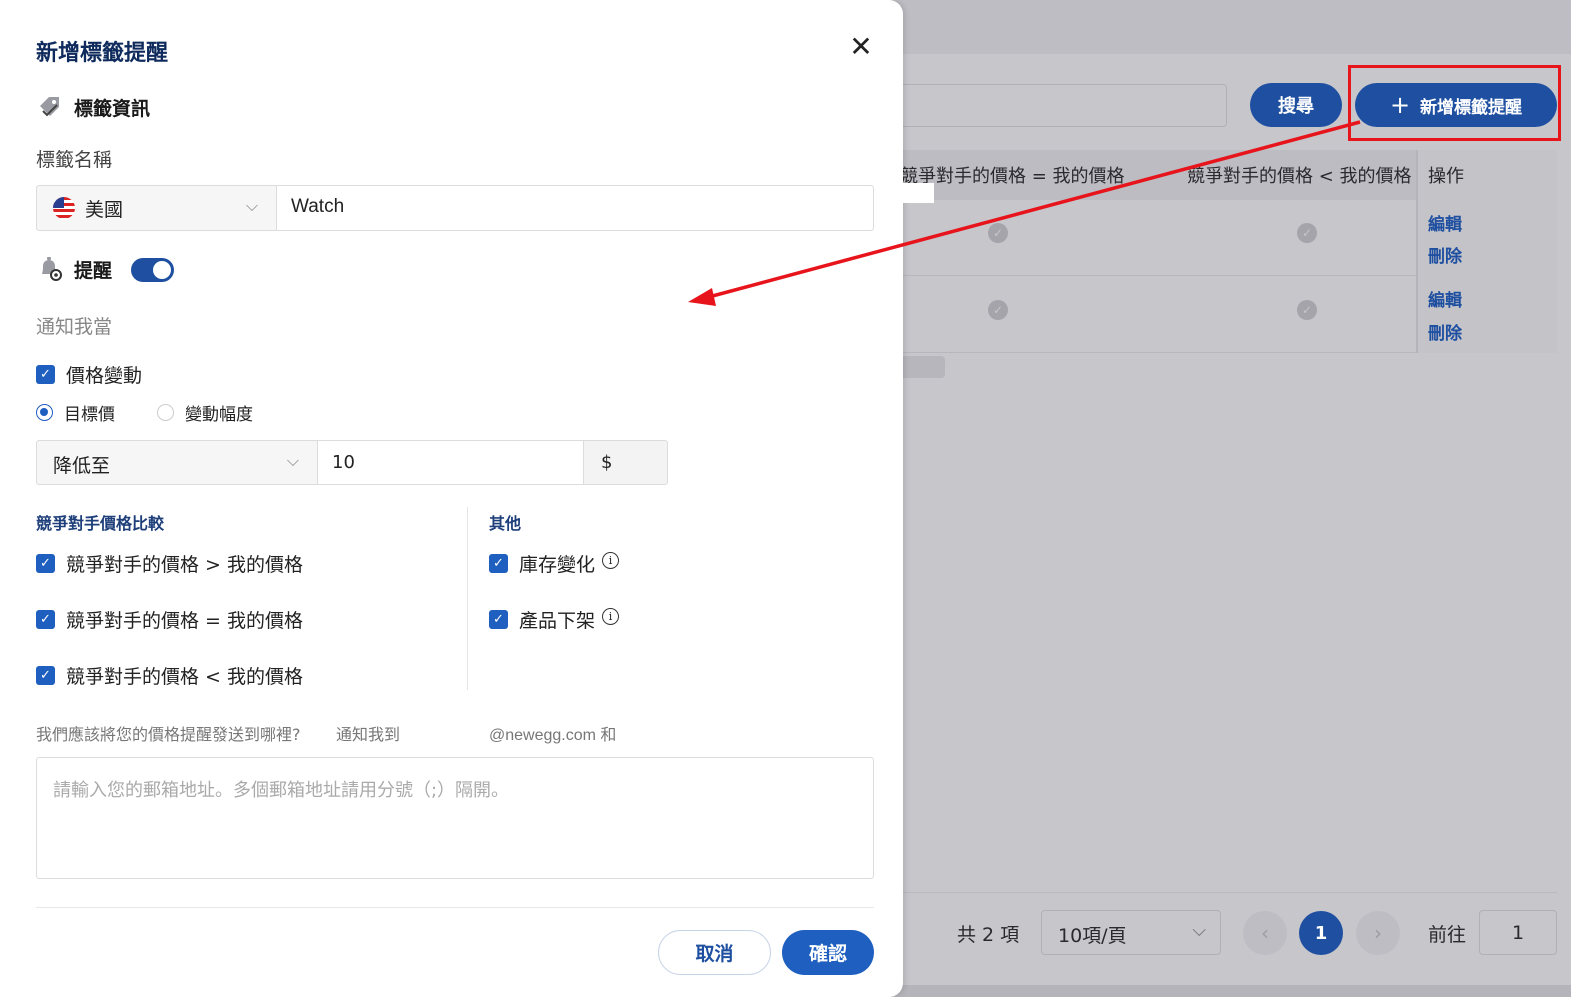 The image size is (1571, 997). What do you see at coordinates (1454, 103) in the screenshot?
I see `highlight-box` at bounding box center [1454, 103].